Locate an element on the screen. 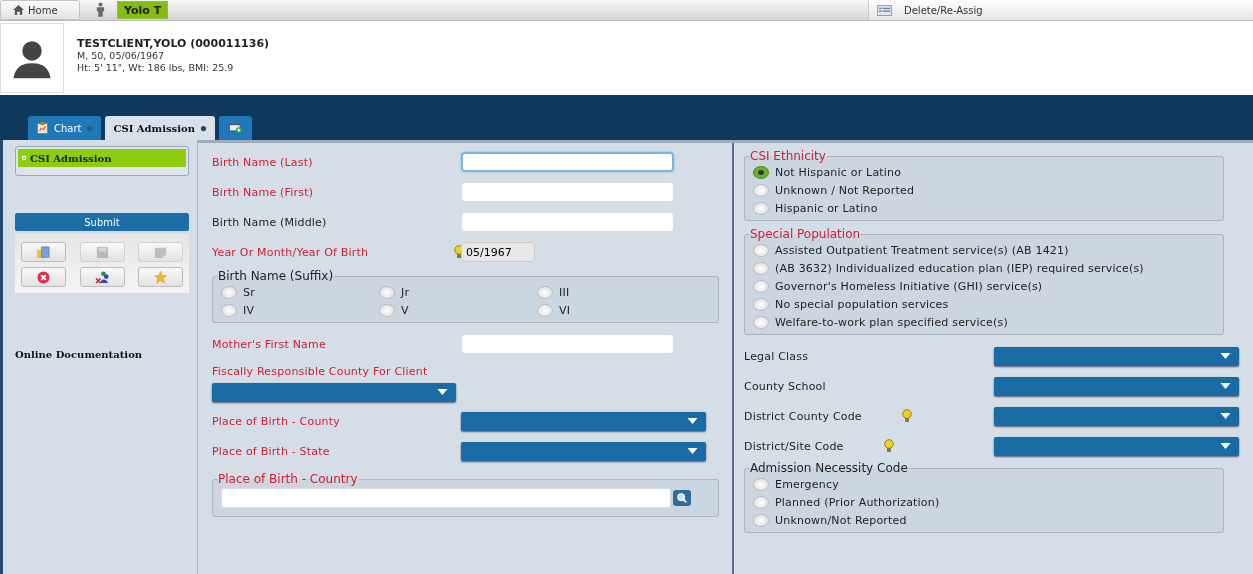  group-label: Place of Birth - Country is located at coordinates (288, 479).